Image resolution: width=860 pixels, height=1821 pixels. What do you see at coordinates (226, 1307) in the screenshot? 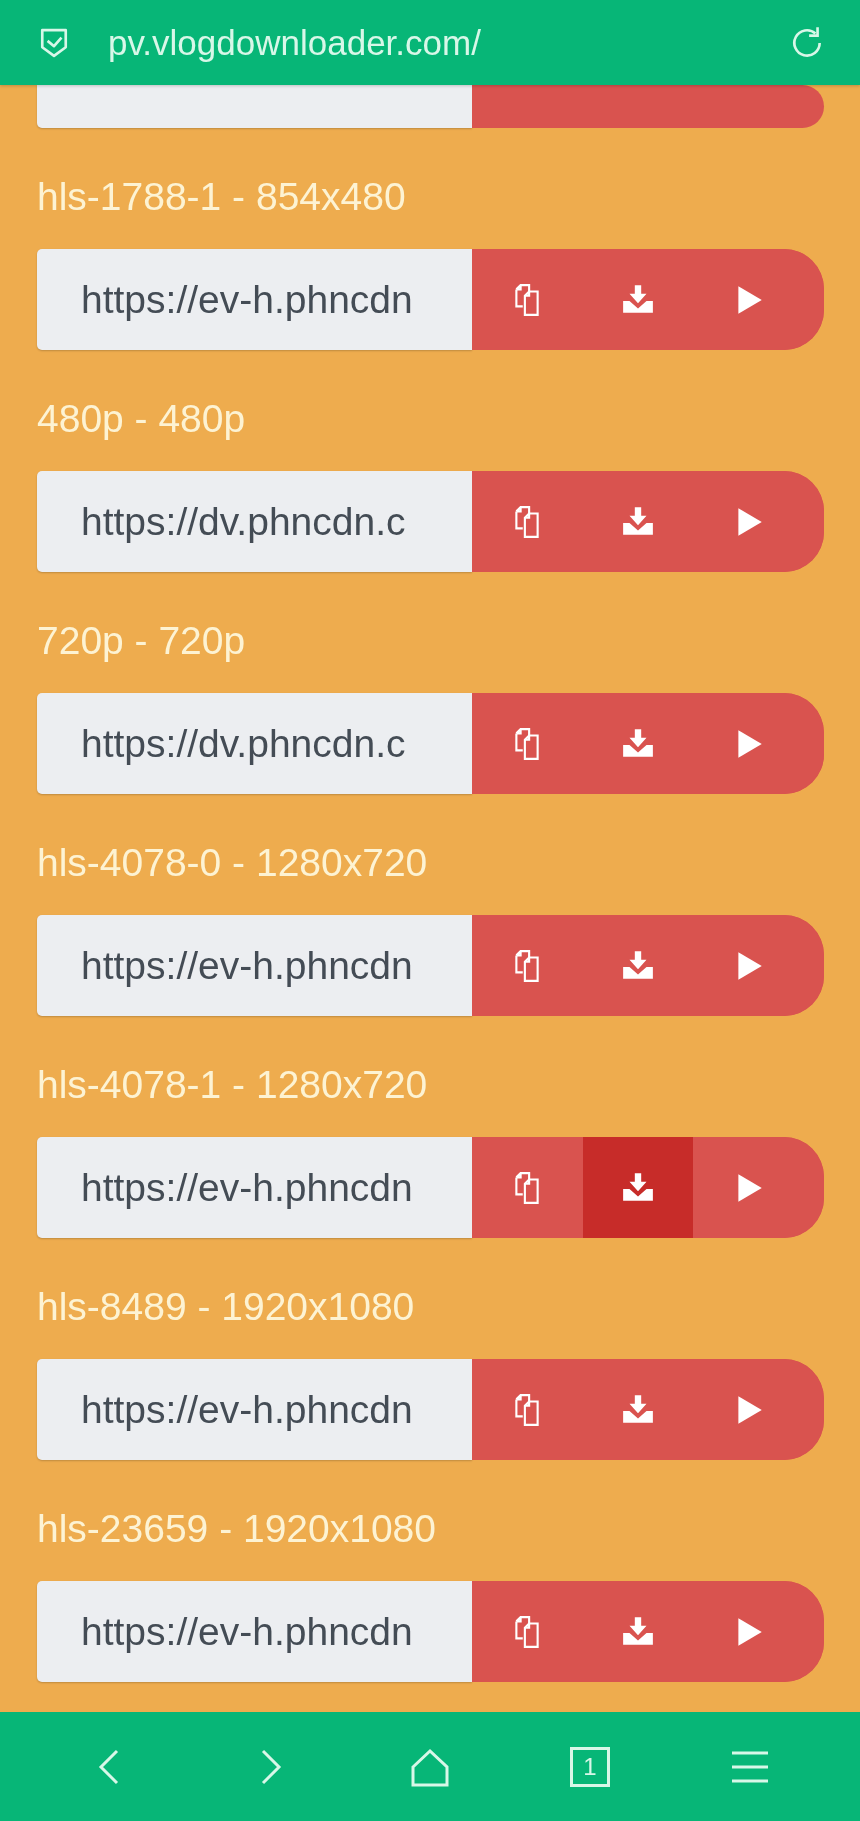
I see `stream-label: hls-8489 - 1920x1080` at bounding box center [226, 1307].